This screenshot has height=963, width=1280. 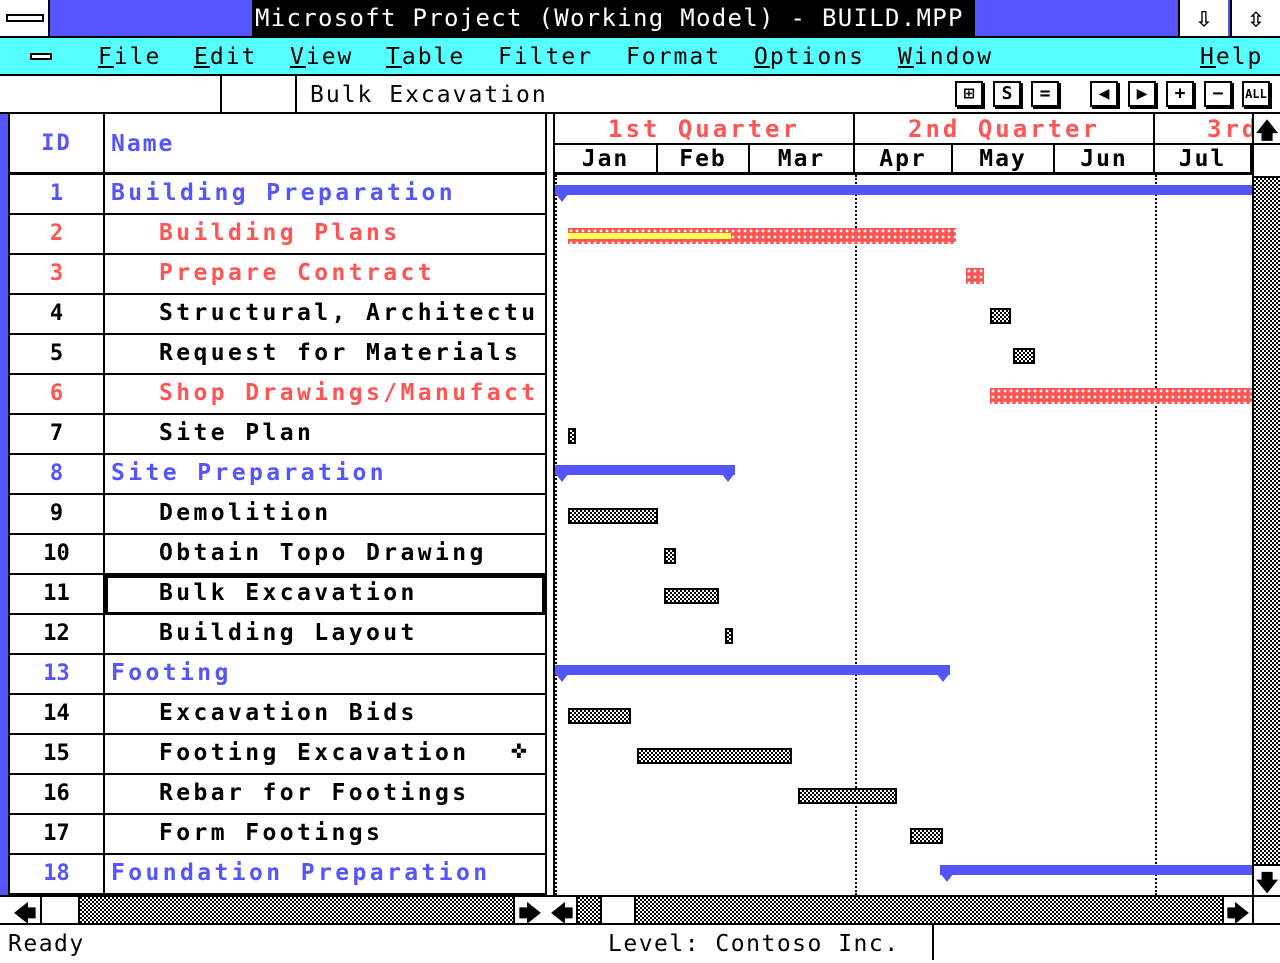 What do you see at coordinates (1104, 94) in the screenshot?
I see `arrow-left-icon: ◀` at bounding box center [1104, 94].